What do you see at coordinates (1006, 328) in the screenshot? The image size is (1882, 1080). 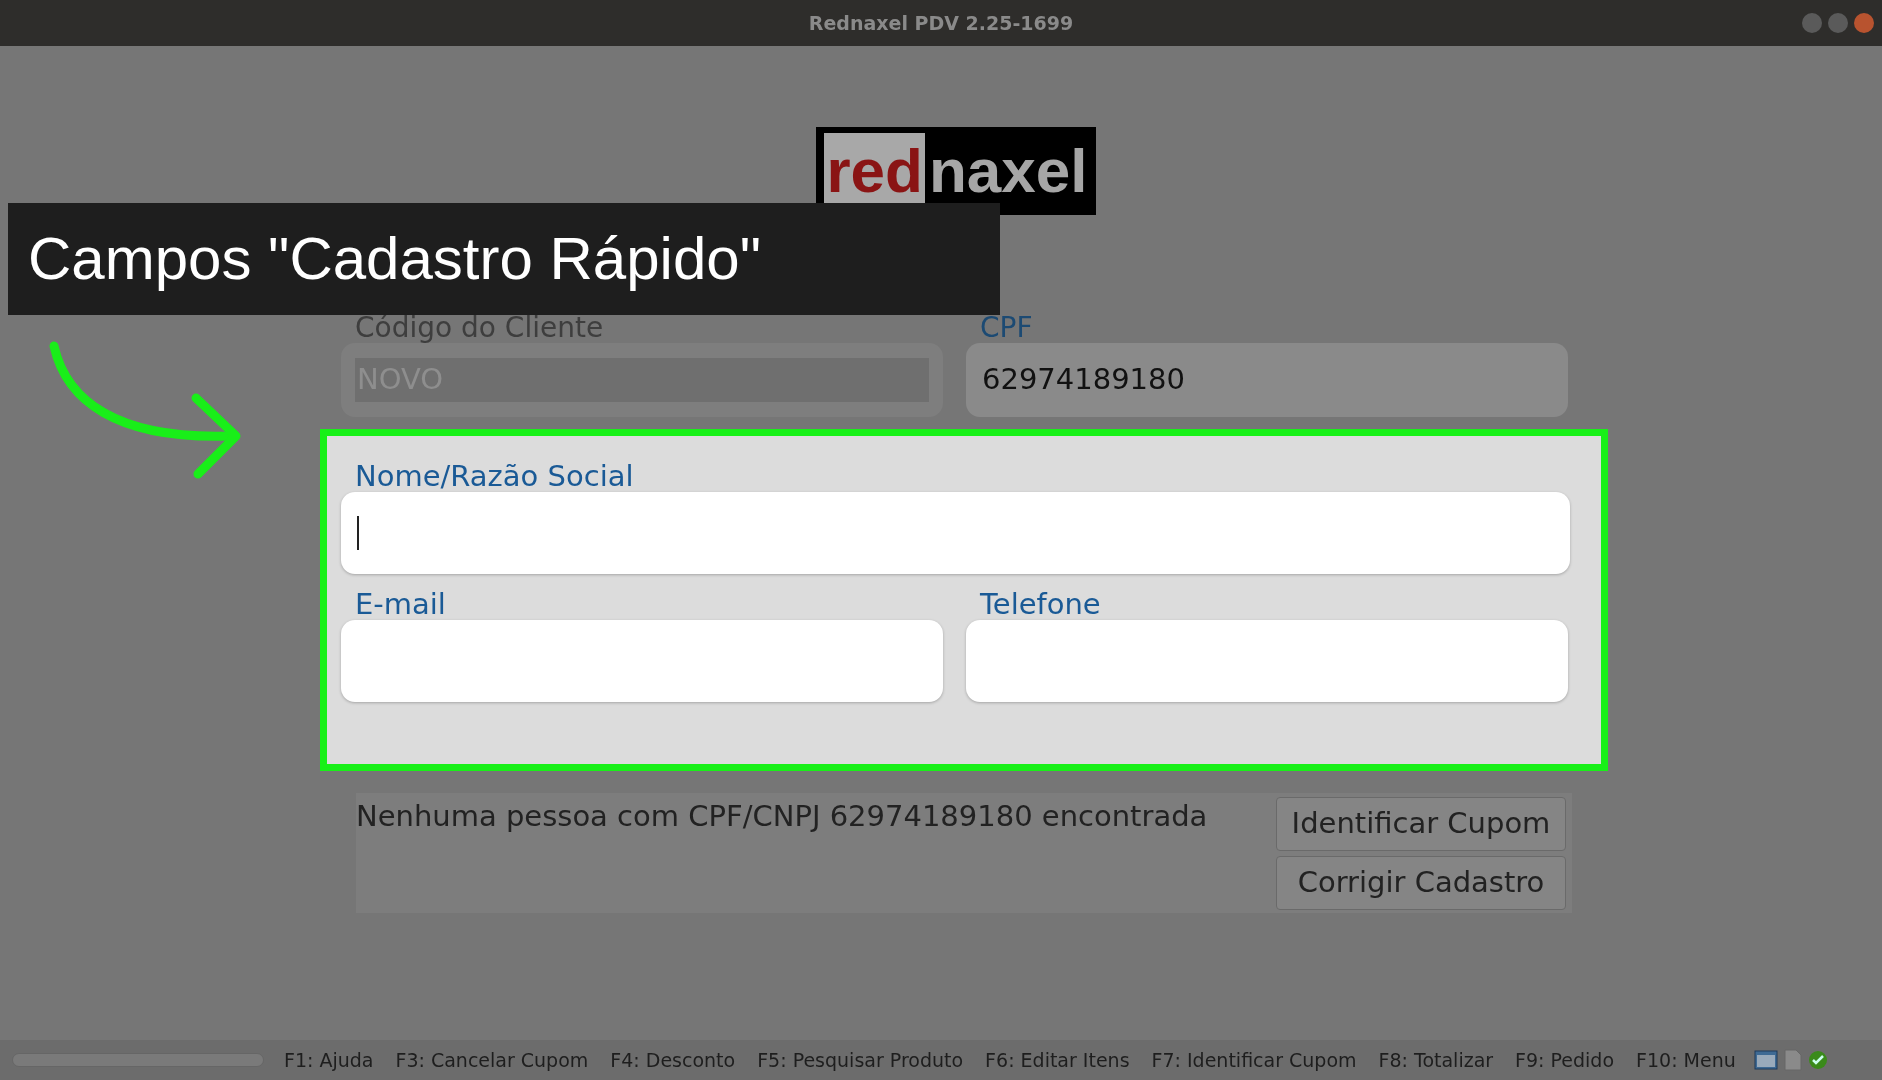 I see `field-label: CPF` at bounding box center [1006, 328].